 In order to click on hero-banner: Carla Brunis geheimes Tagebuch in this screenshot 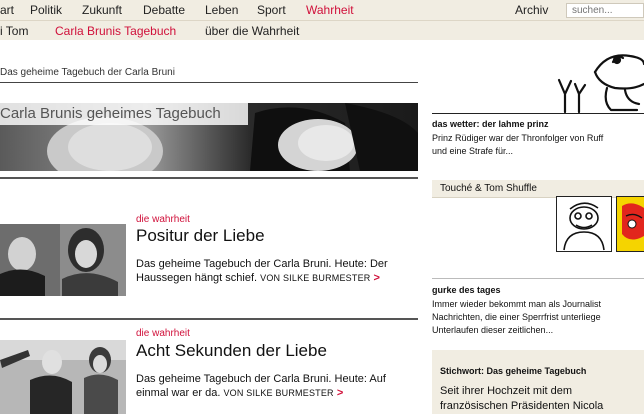, I will do `click(209, 137)`.